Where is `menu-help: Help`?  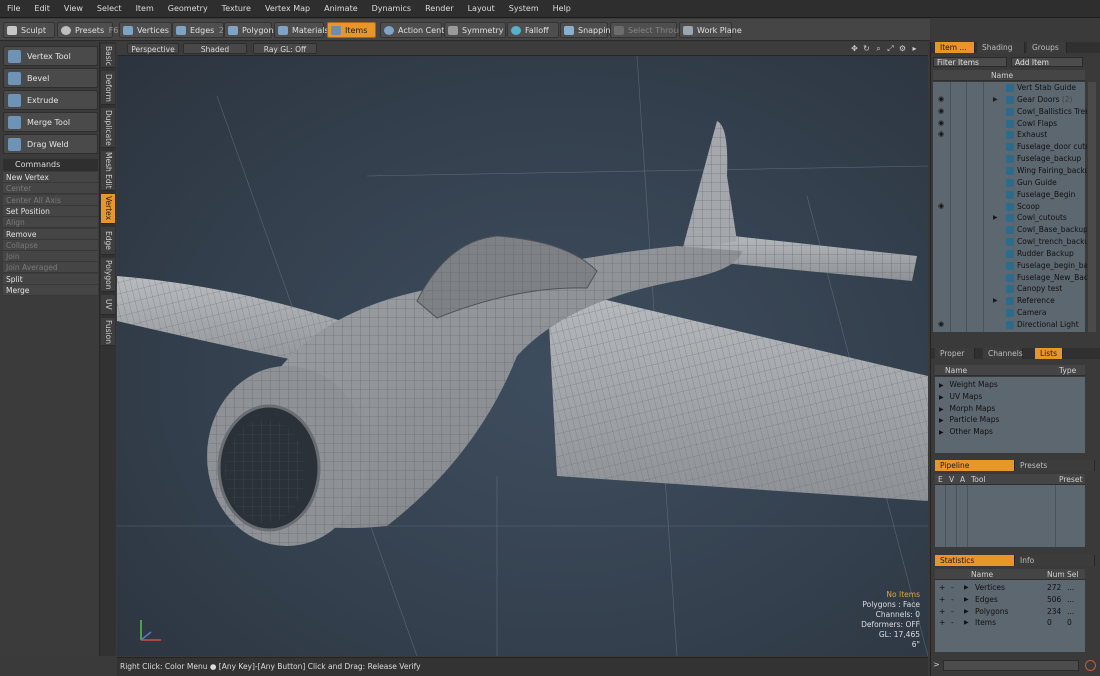 menu-help: Help is located at coordinates (562, 8).